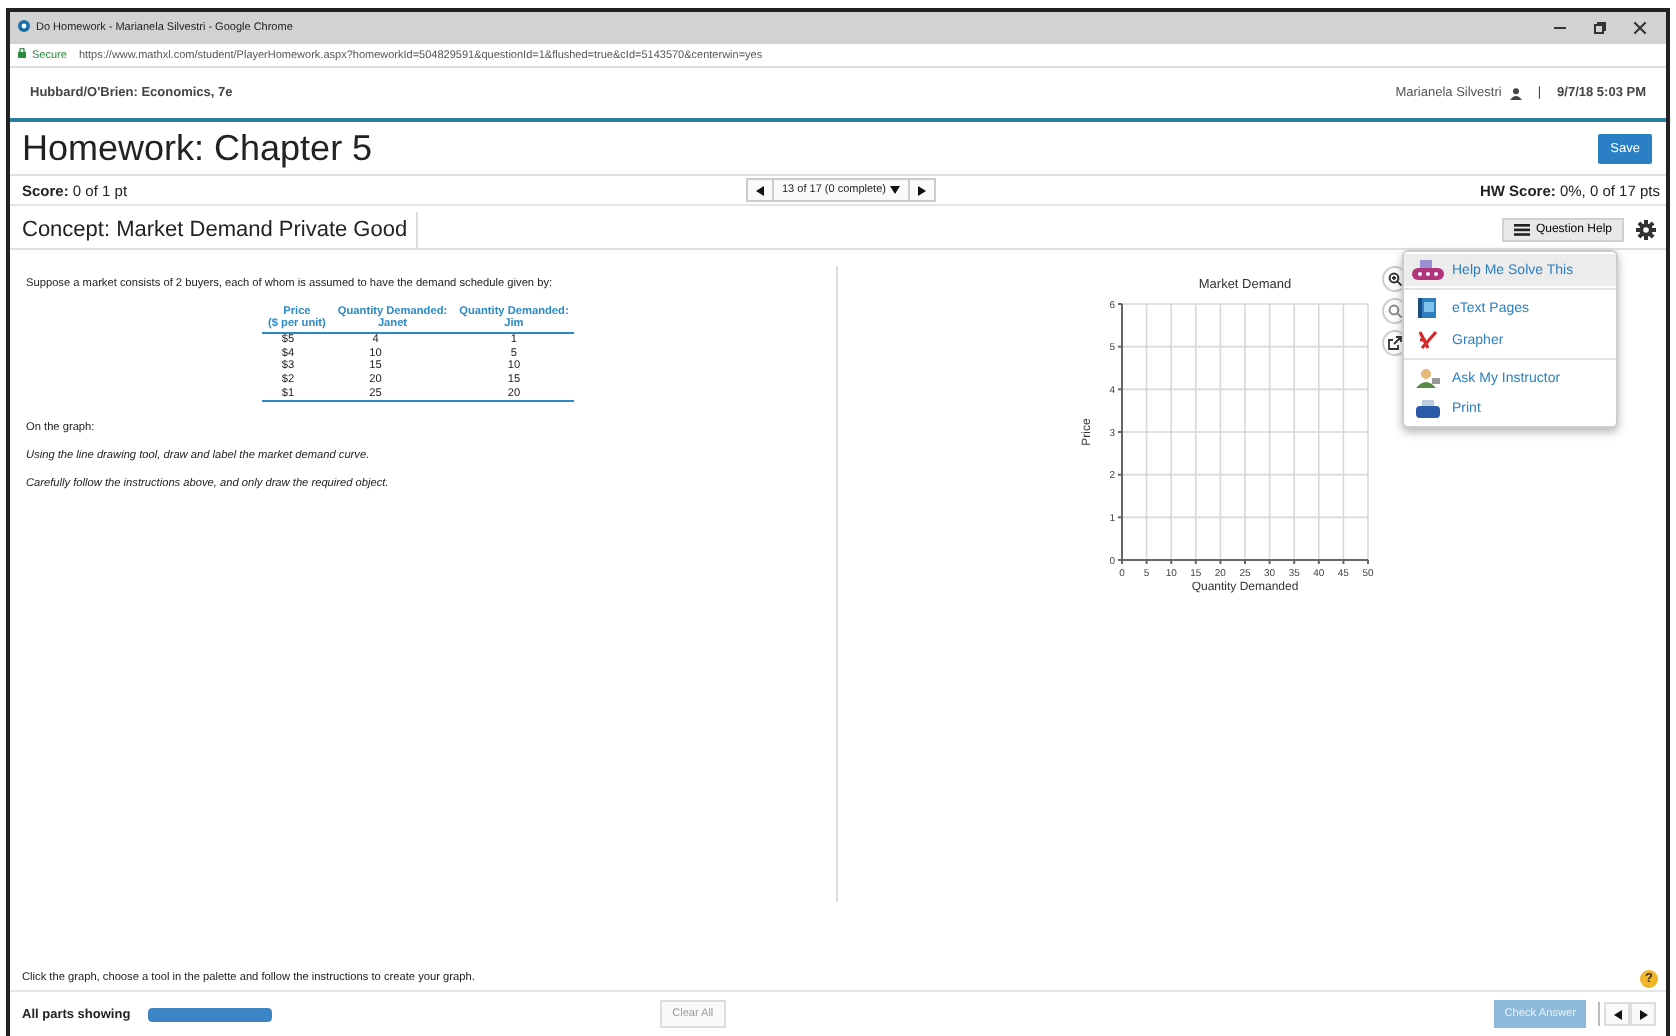  I want to click on dropdown-icon, so click(894, 190).